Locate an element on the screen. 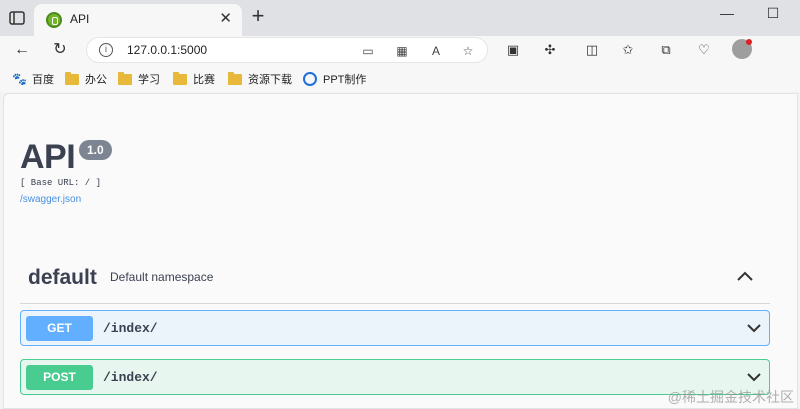 This screenshot has width=800, height=409. favorite-star-icon: ☆ is located at coordinates (468, 51).